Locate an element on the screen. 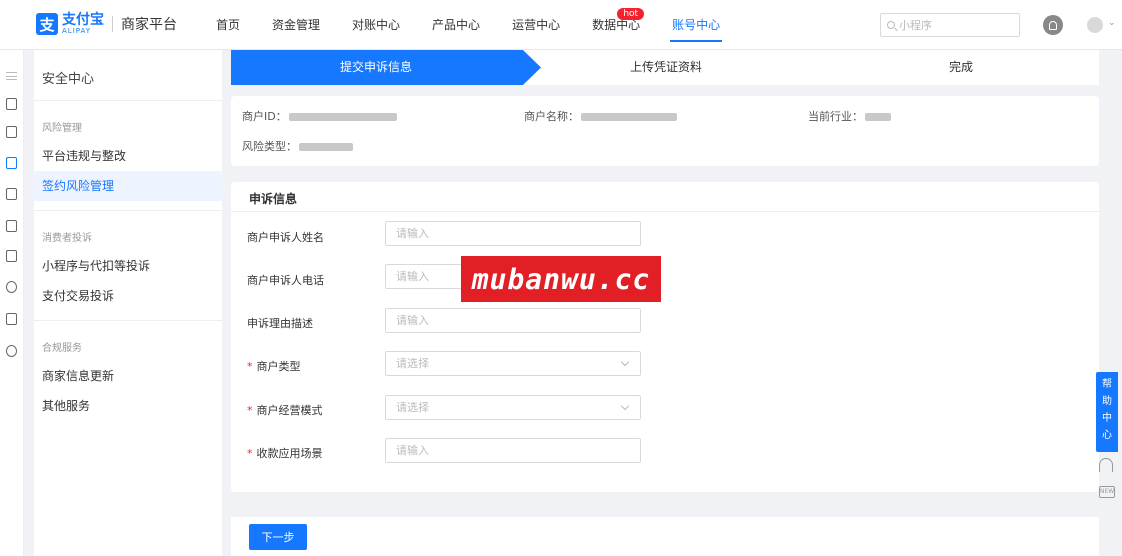  current-industry: 当前行业： is located at coordinates (849, 116).